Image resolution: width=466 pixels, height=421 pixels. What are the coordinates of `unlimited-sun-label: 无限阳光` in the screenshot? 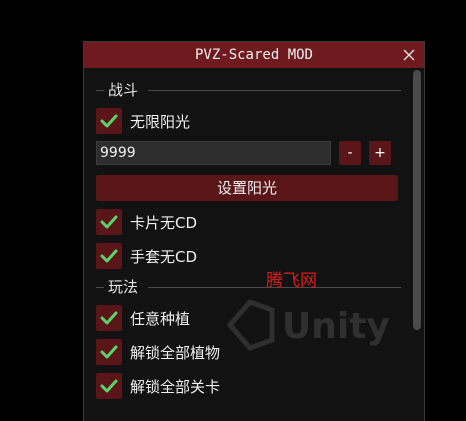 It's located at (160, 121).